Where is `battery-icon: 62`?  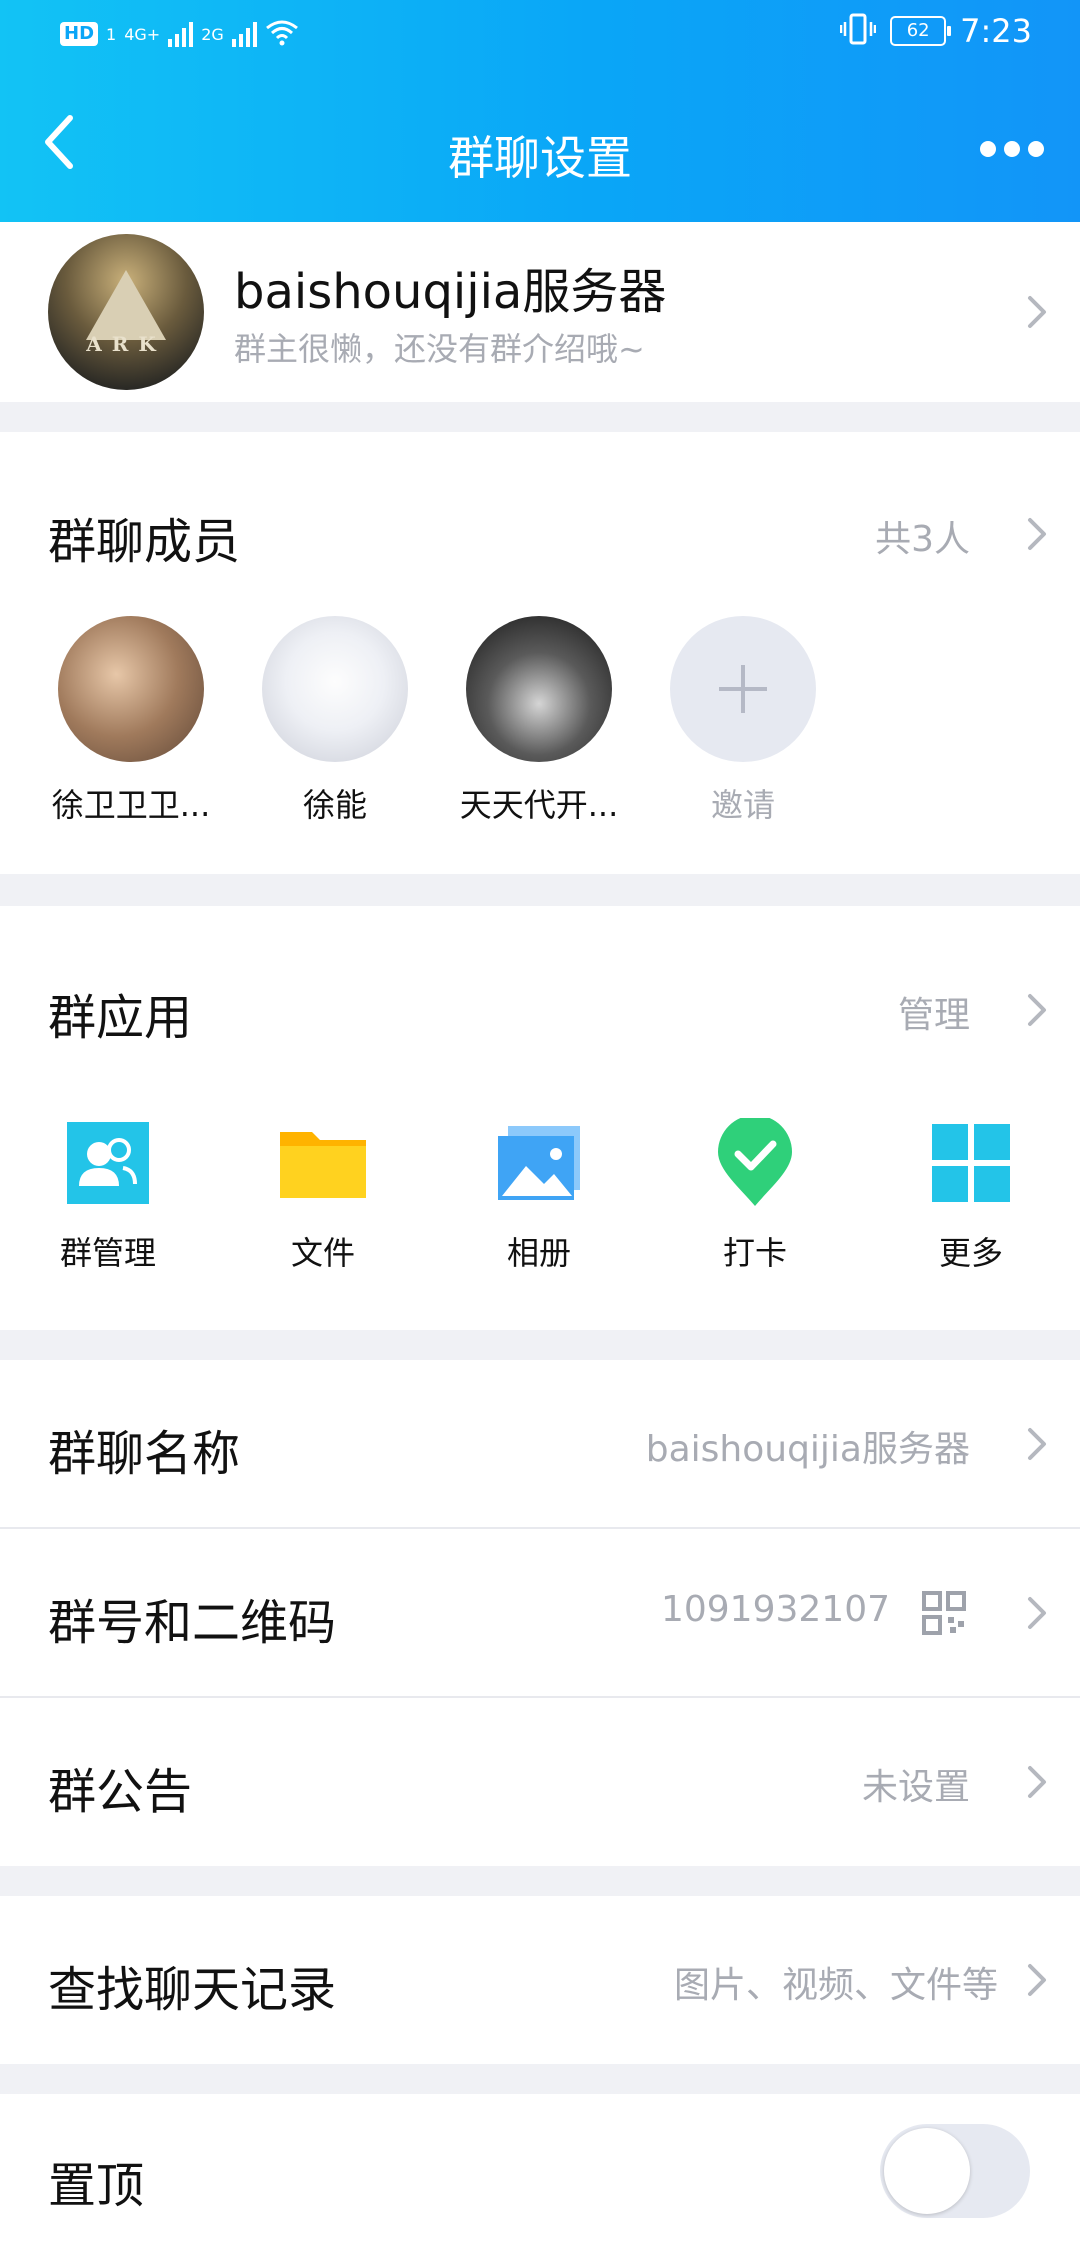
battery-icon: 62 is located at coordinates (921, 31).